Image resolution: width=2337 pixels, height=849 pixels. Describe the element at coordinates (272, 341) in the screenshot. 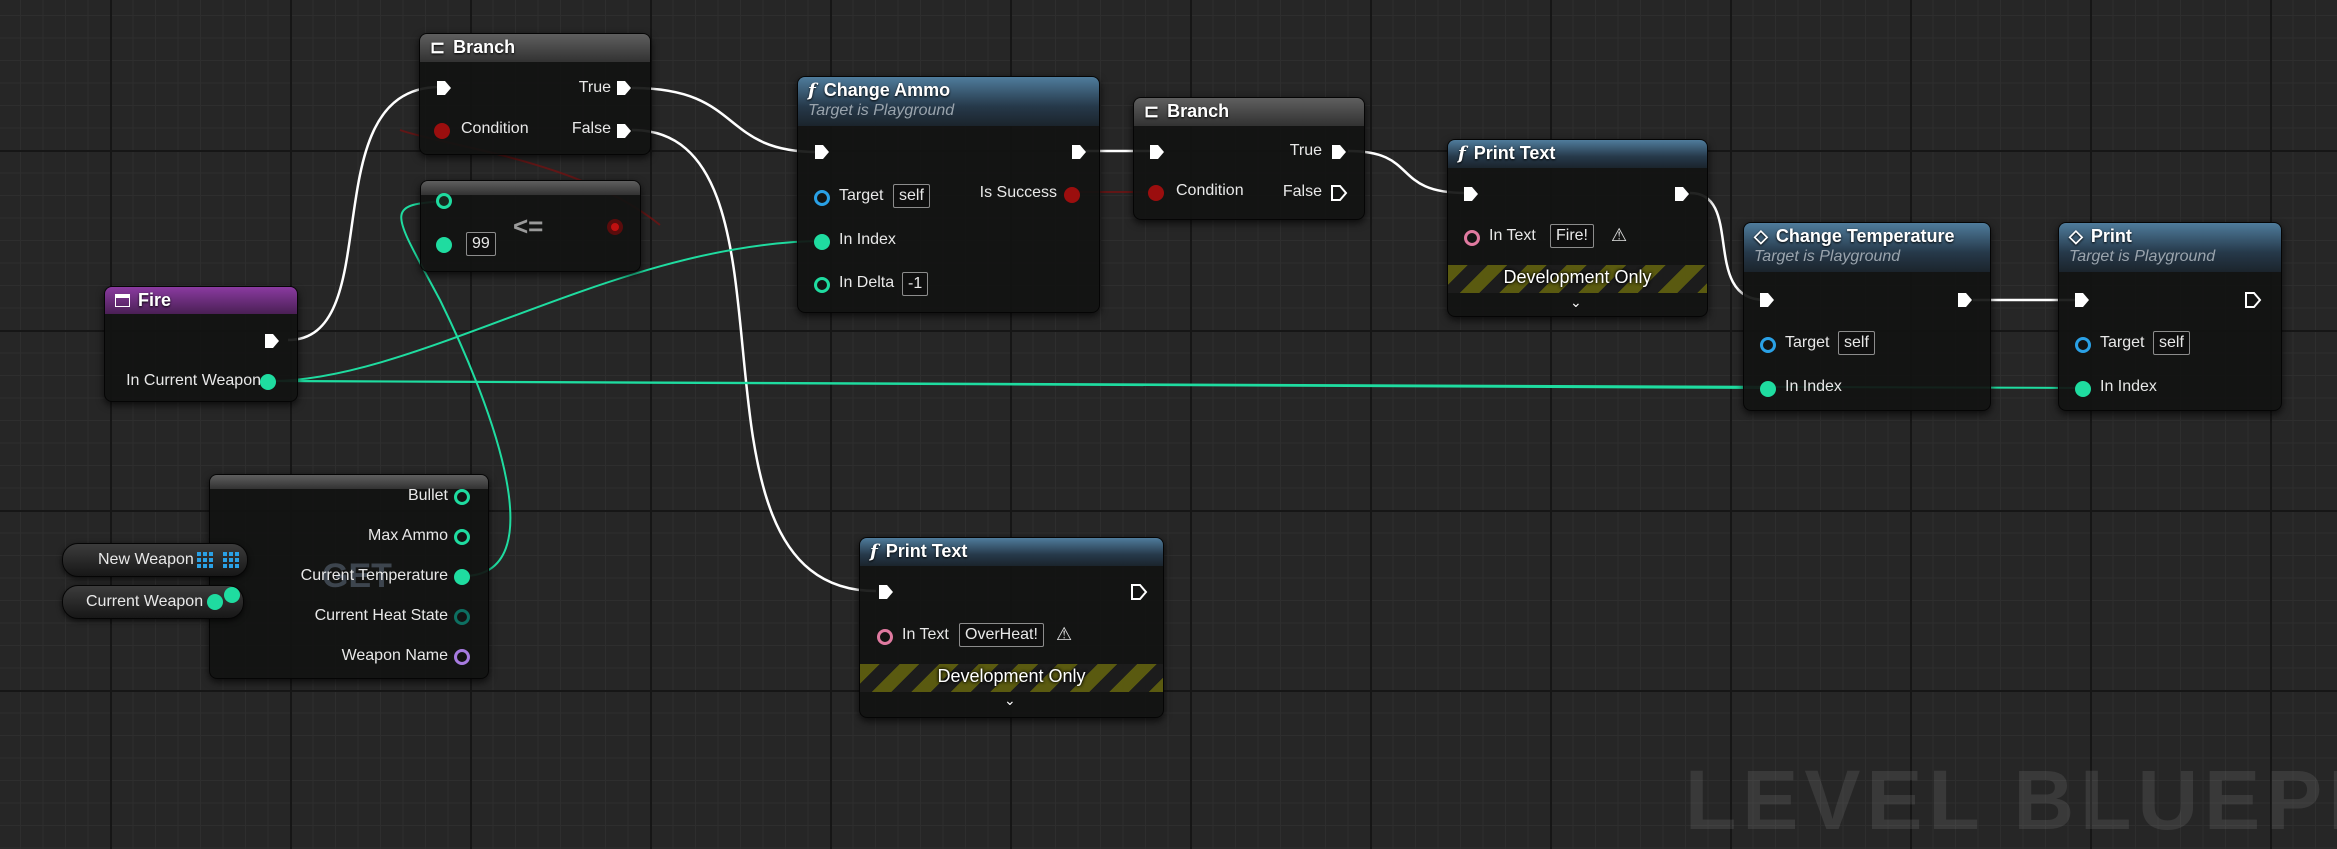

I see `fire-exec-out-pin` at that location.